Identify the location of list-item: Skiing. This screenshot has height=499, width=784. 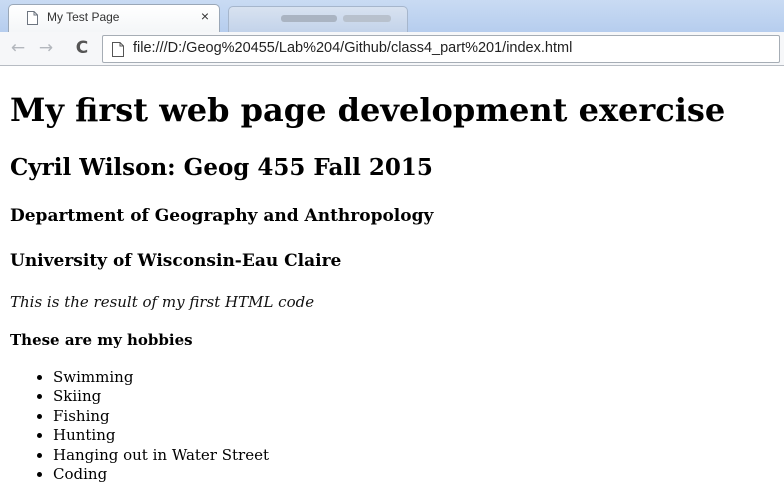
(161, 396).